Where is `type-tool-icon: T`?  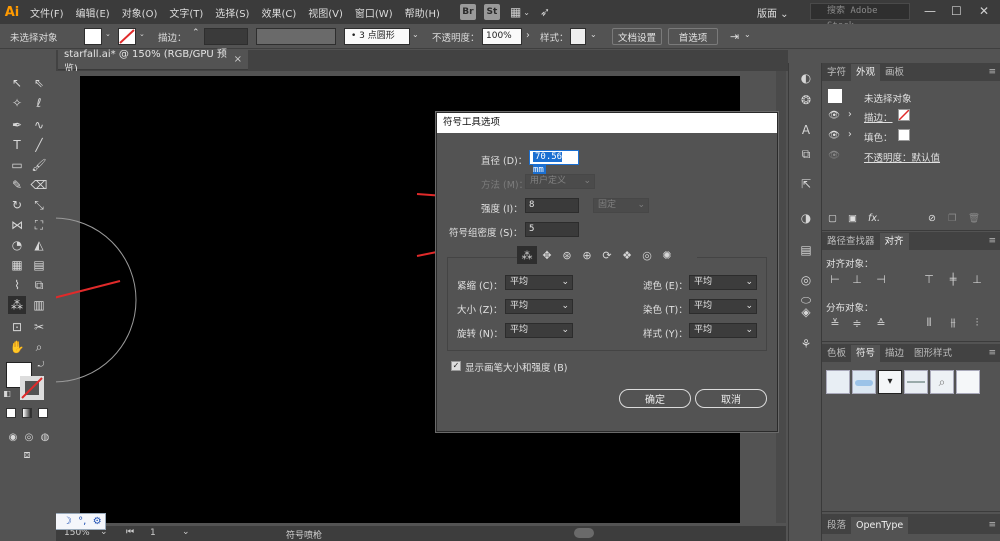 type-tool-icon: T is located at coordinates (17, 145).